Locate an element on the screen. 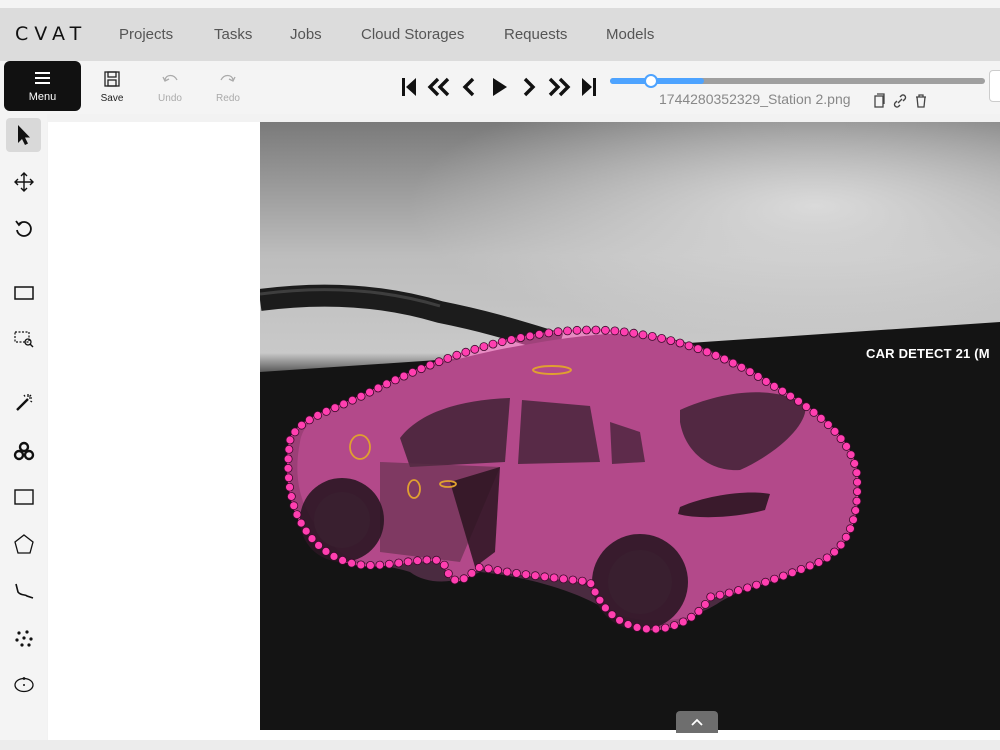 The width and height of the screenshot is (1000, 750). fit-image-tool is located at coordinates (23, 293).